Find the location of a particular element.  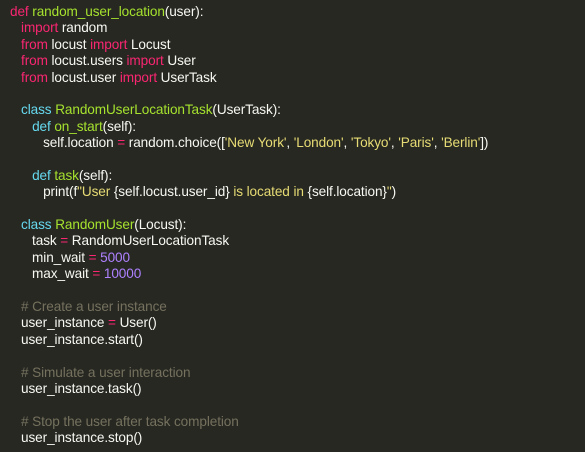

code-token: 'London' is located at coordinates (318, 143).